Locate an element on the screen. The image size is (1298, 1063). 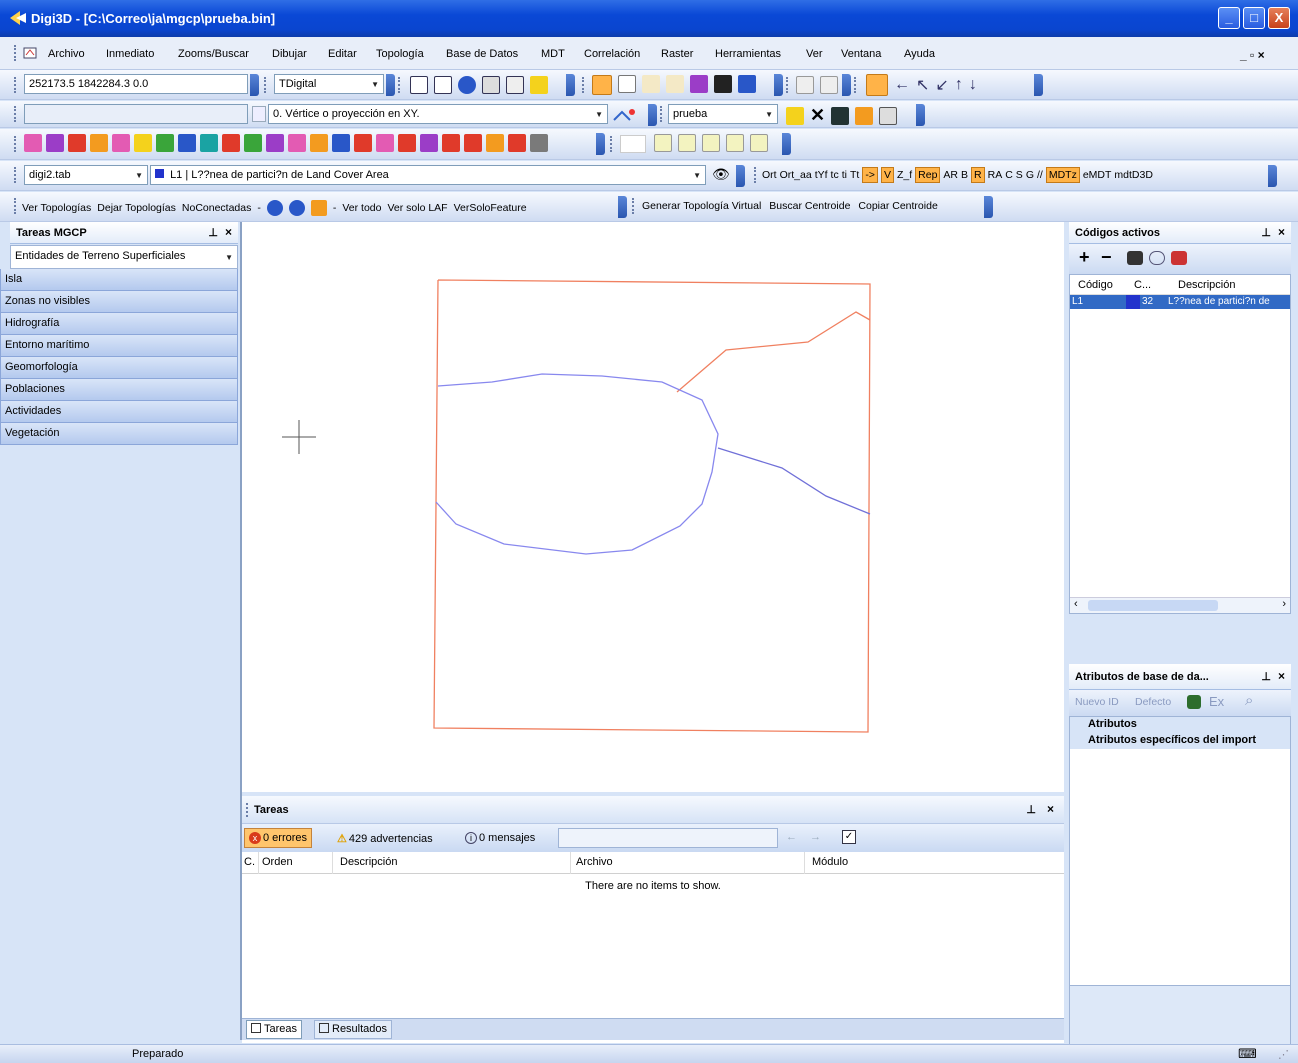
cancel-circle-icon is located at coordinates (877, 85).